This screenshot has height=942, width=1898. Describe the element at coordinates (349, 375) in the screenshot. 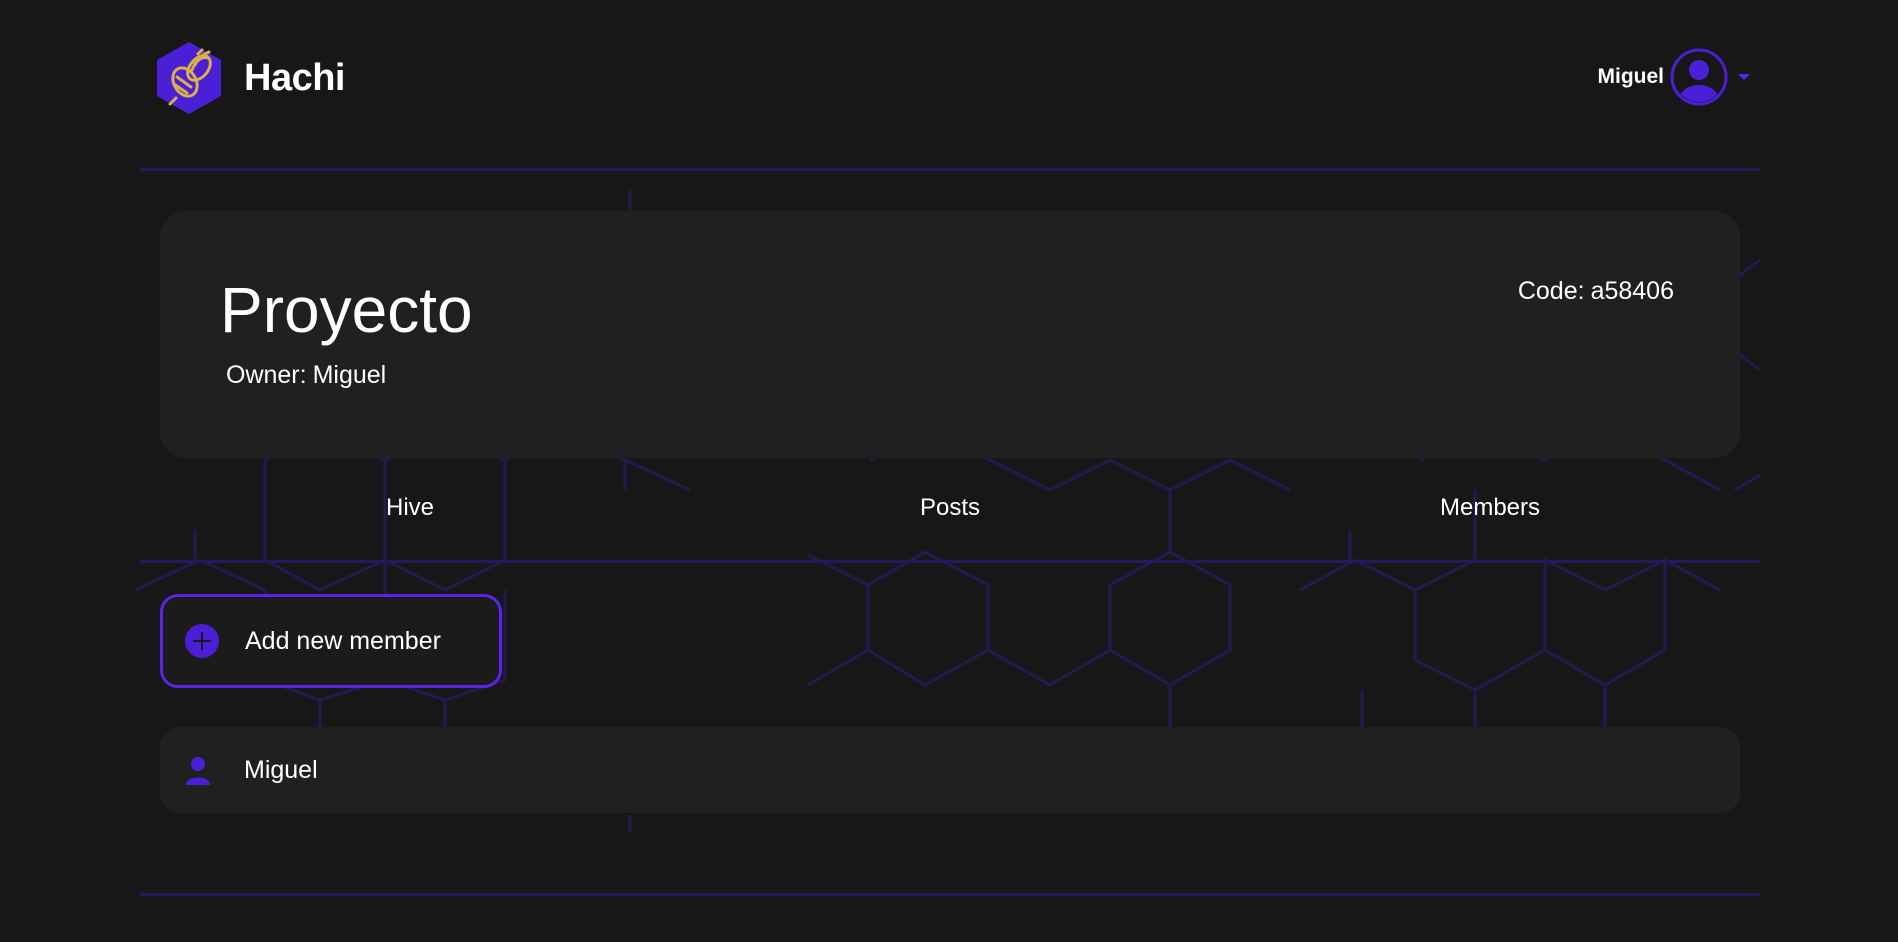

I see `owner-name: Miguel` at that location.